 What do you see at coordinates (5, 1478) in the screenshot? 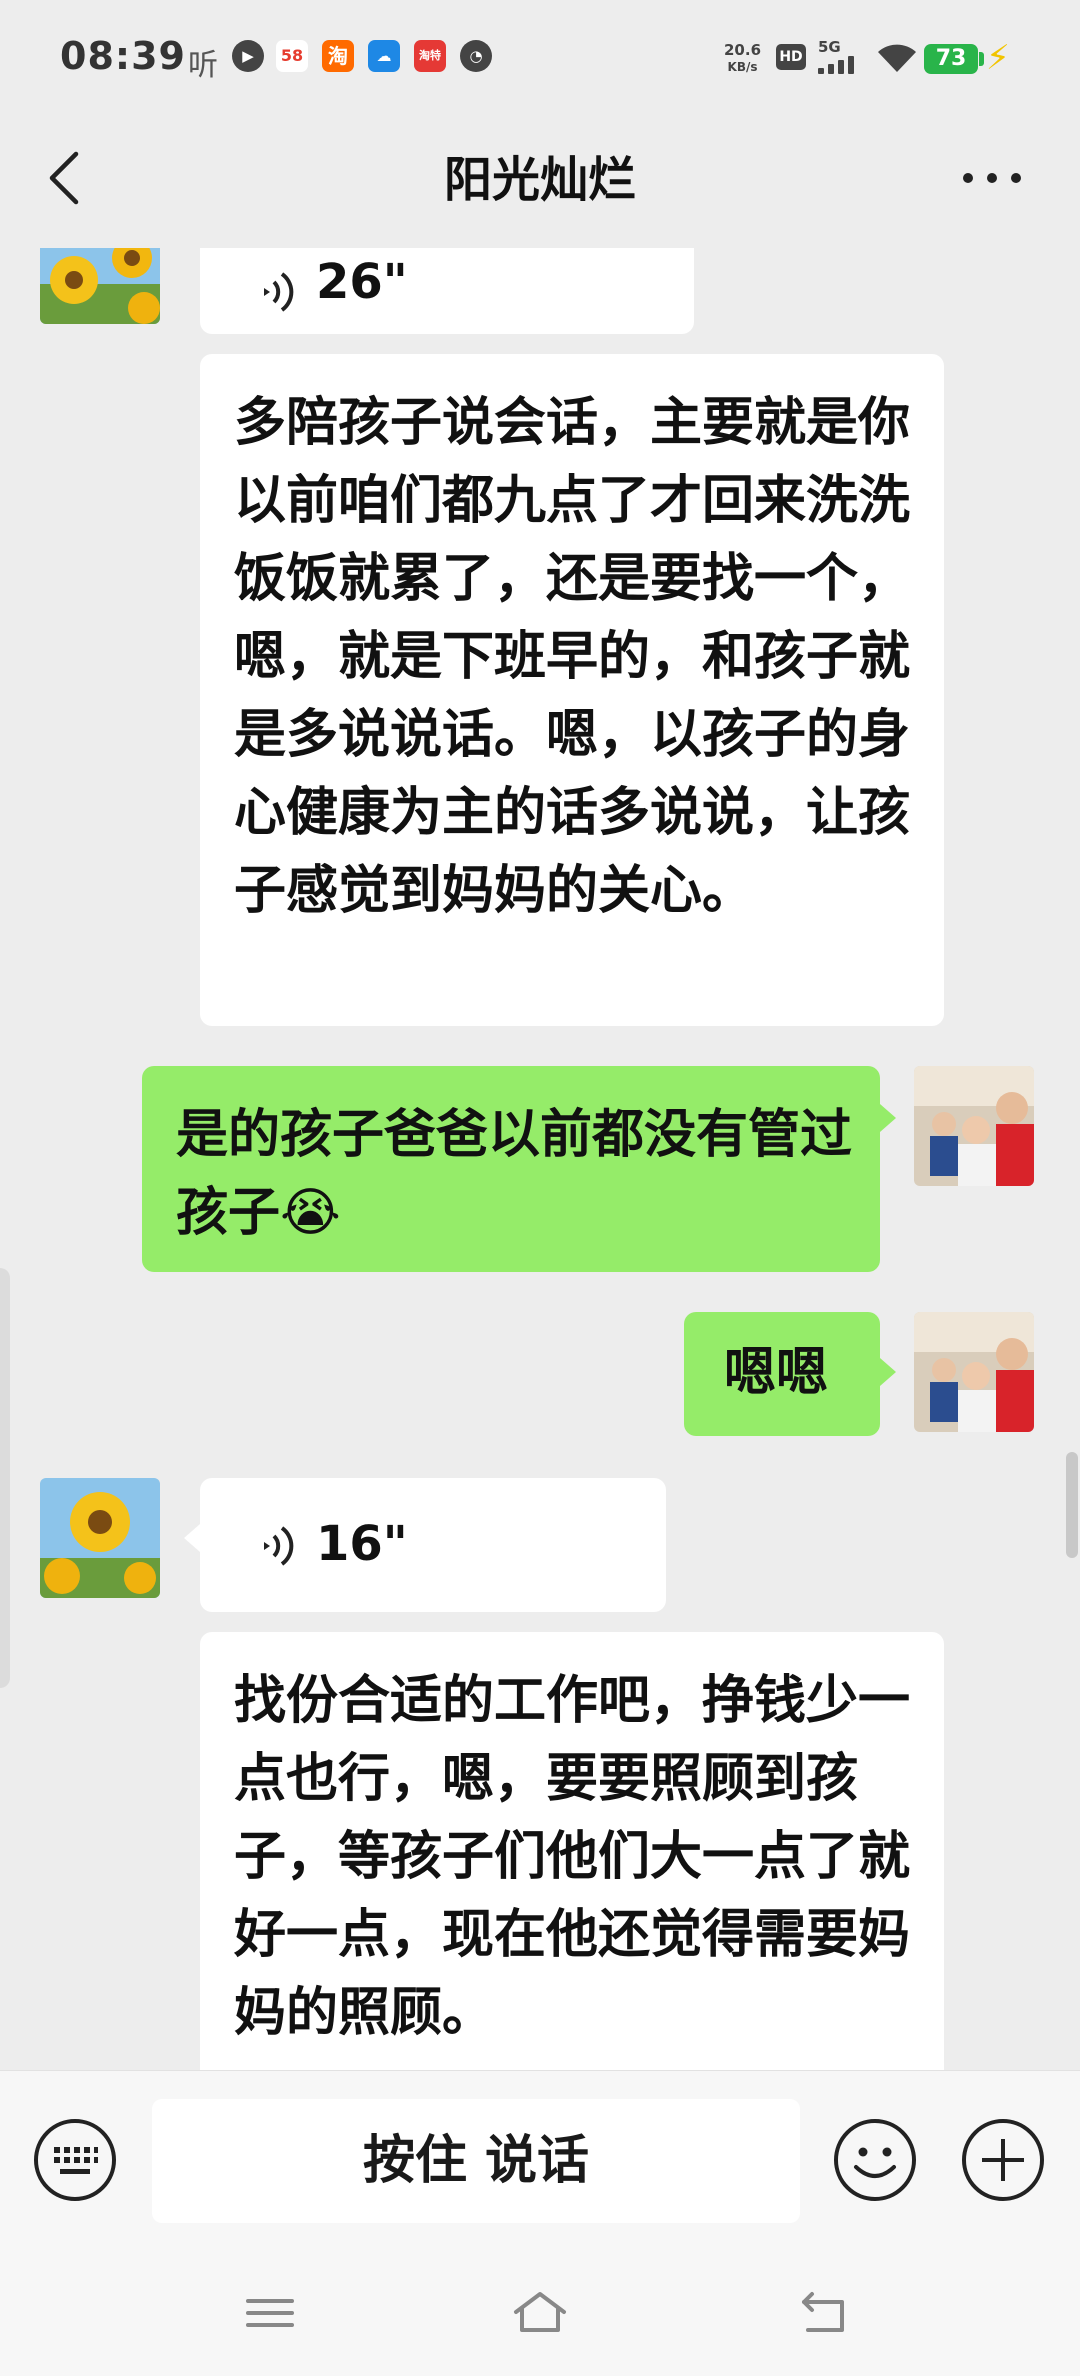
I see `edge-handle` at bounding box center [5, 1478].